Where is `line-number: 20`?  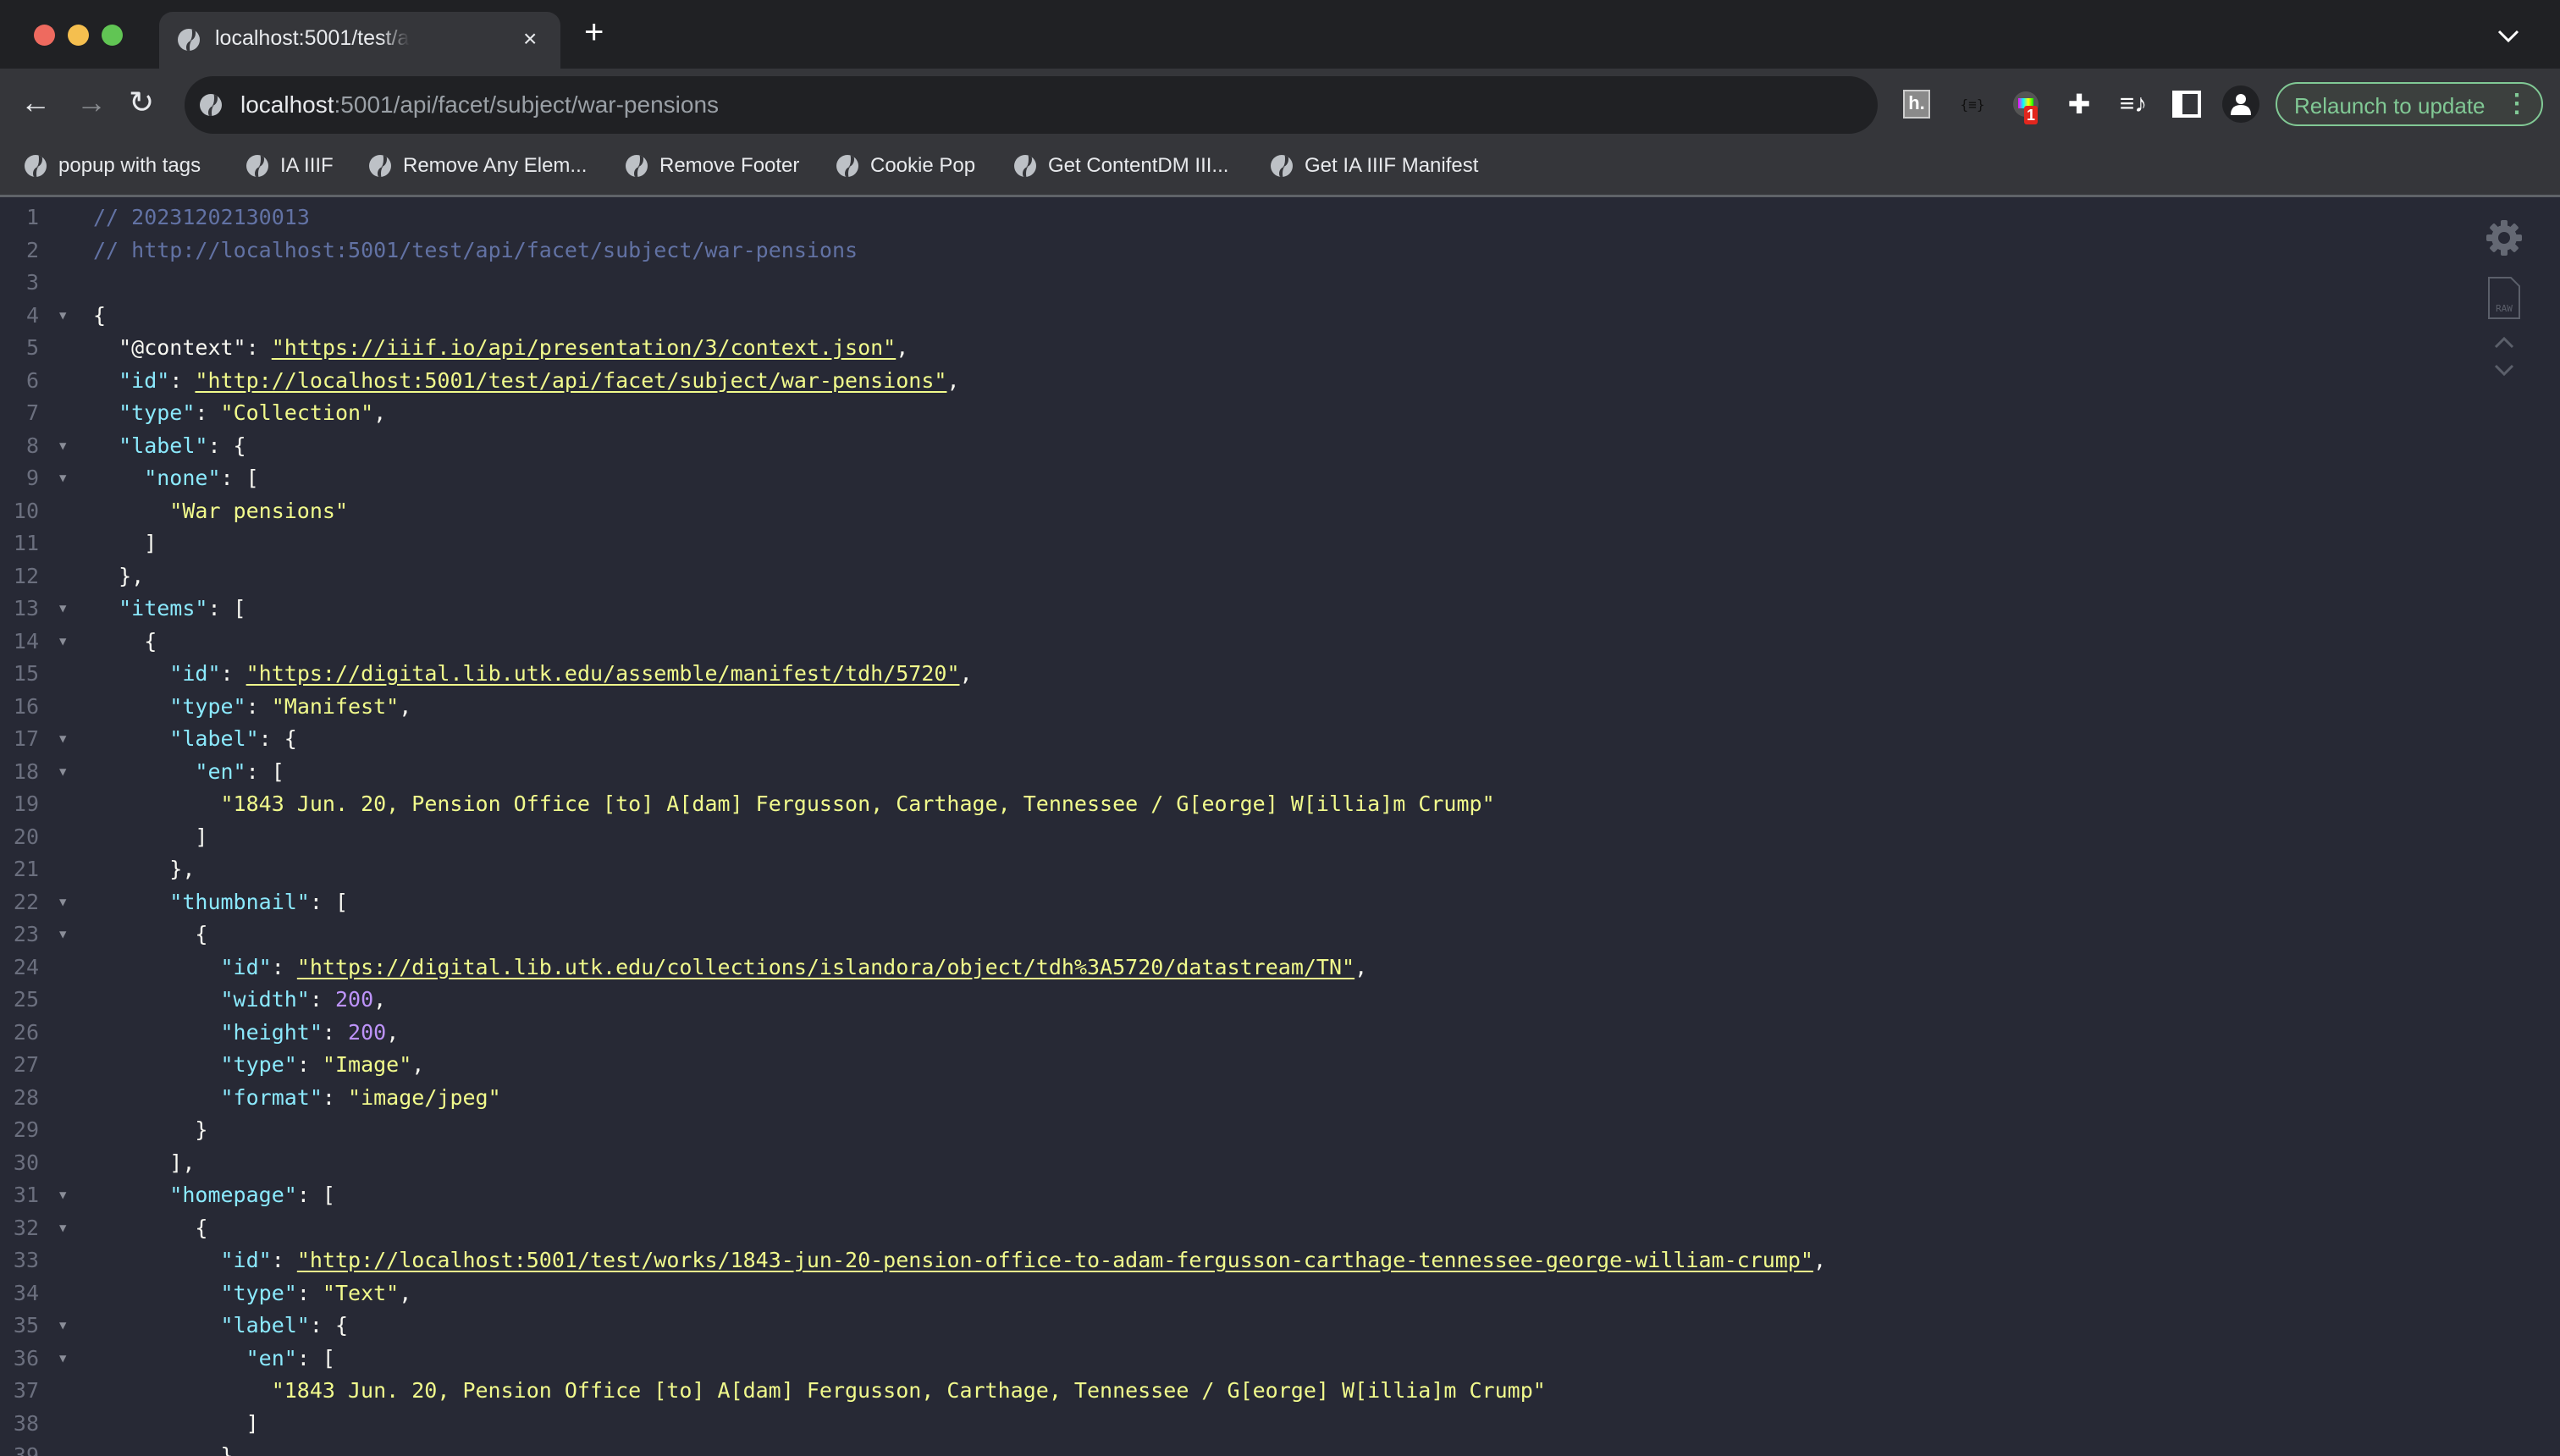 line-number: 20 is located at coordinates (26, 836).